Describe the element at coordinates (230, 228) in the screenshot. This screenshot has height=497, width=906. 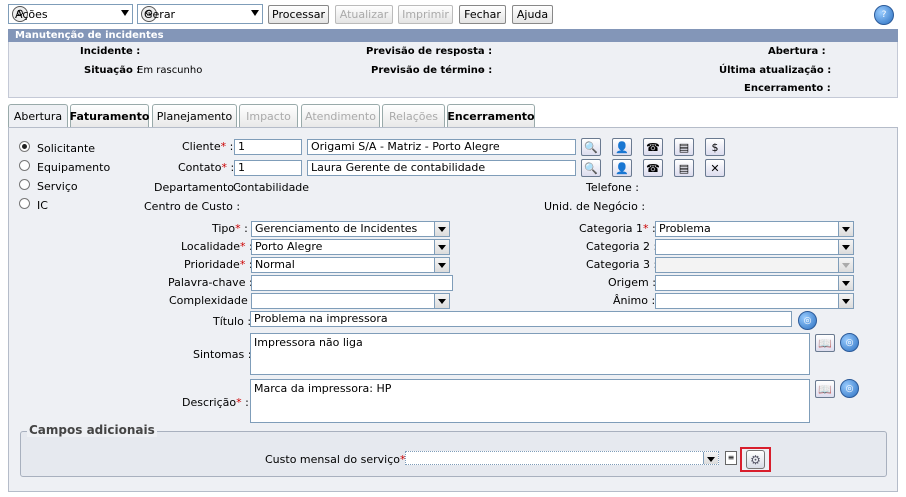
I see `tipo-label: Tipo* :` at that location.